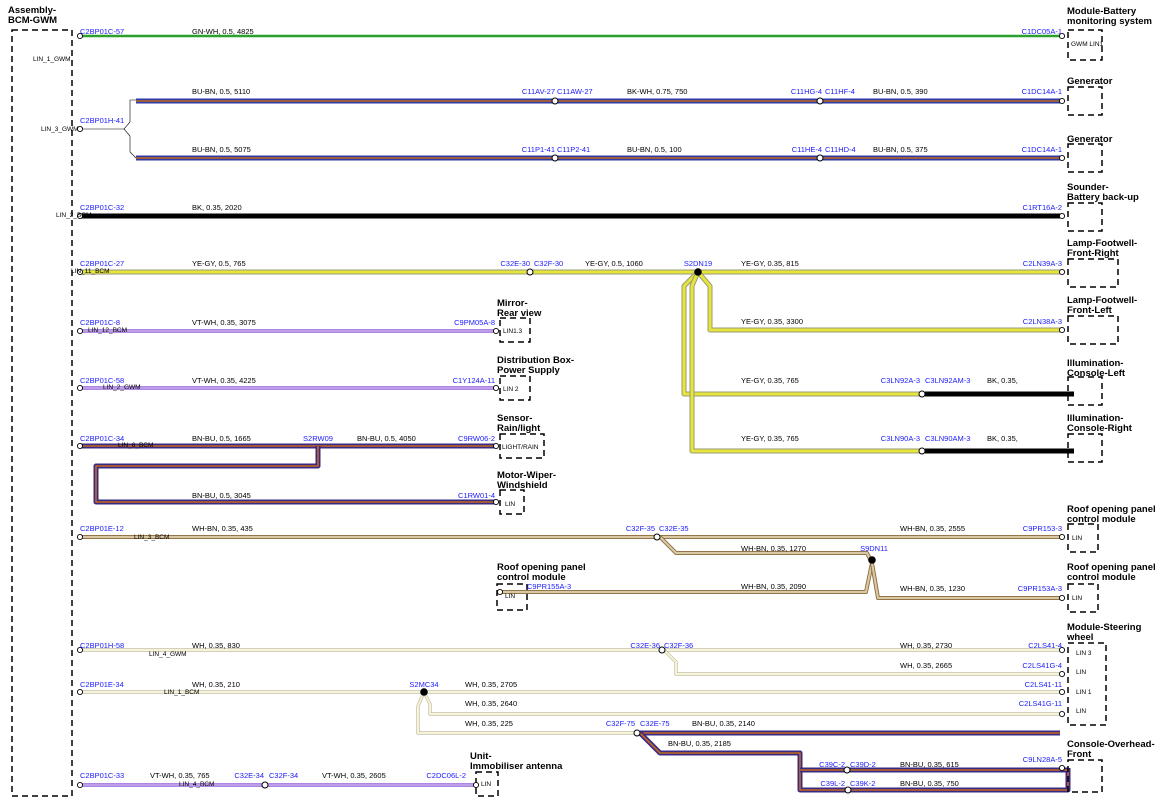  I want to click on connector-label: C9PM05A-8, so click(474, 322).